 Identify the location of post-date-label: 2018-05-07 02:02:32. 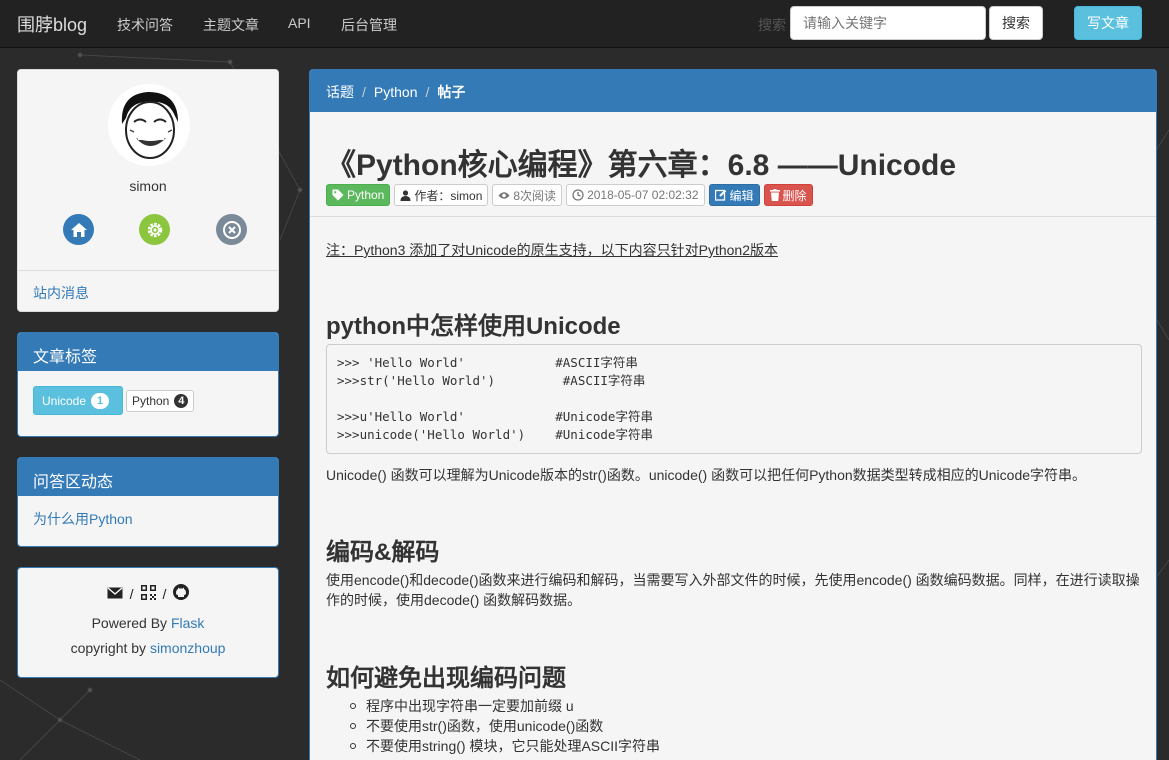
(635, 195).